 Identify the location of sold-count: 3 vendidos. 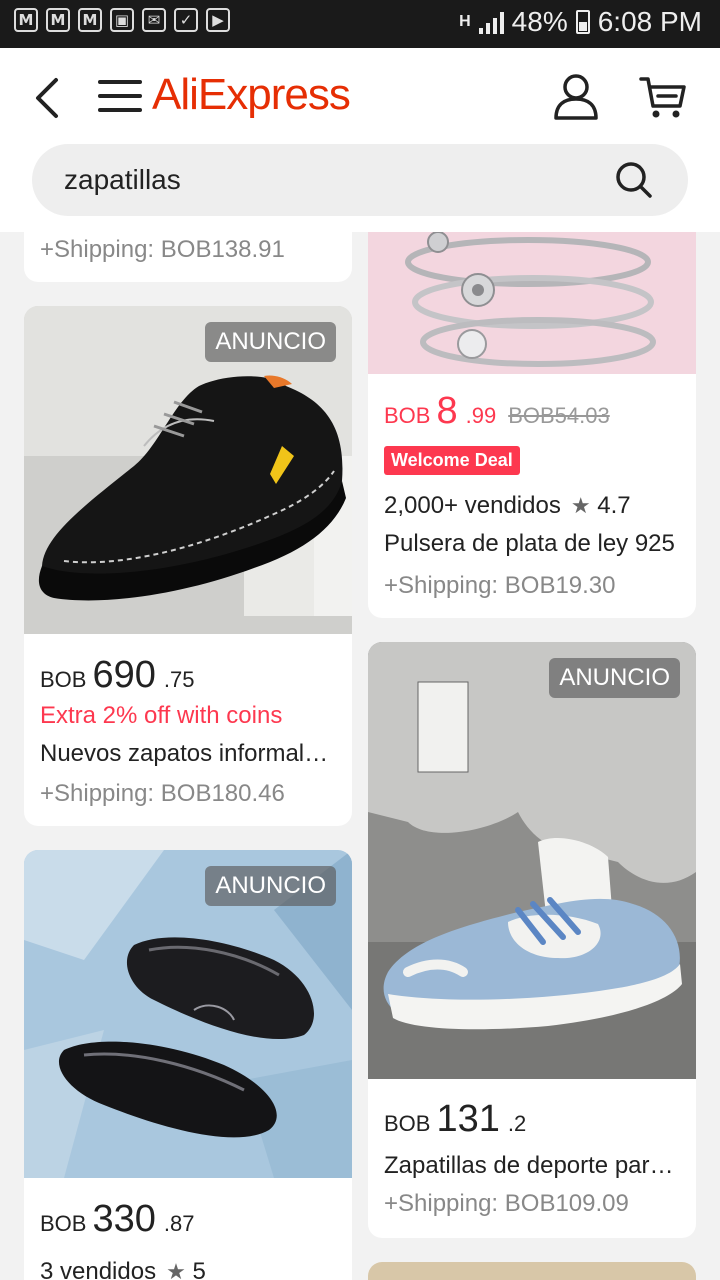
(98, 1269).